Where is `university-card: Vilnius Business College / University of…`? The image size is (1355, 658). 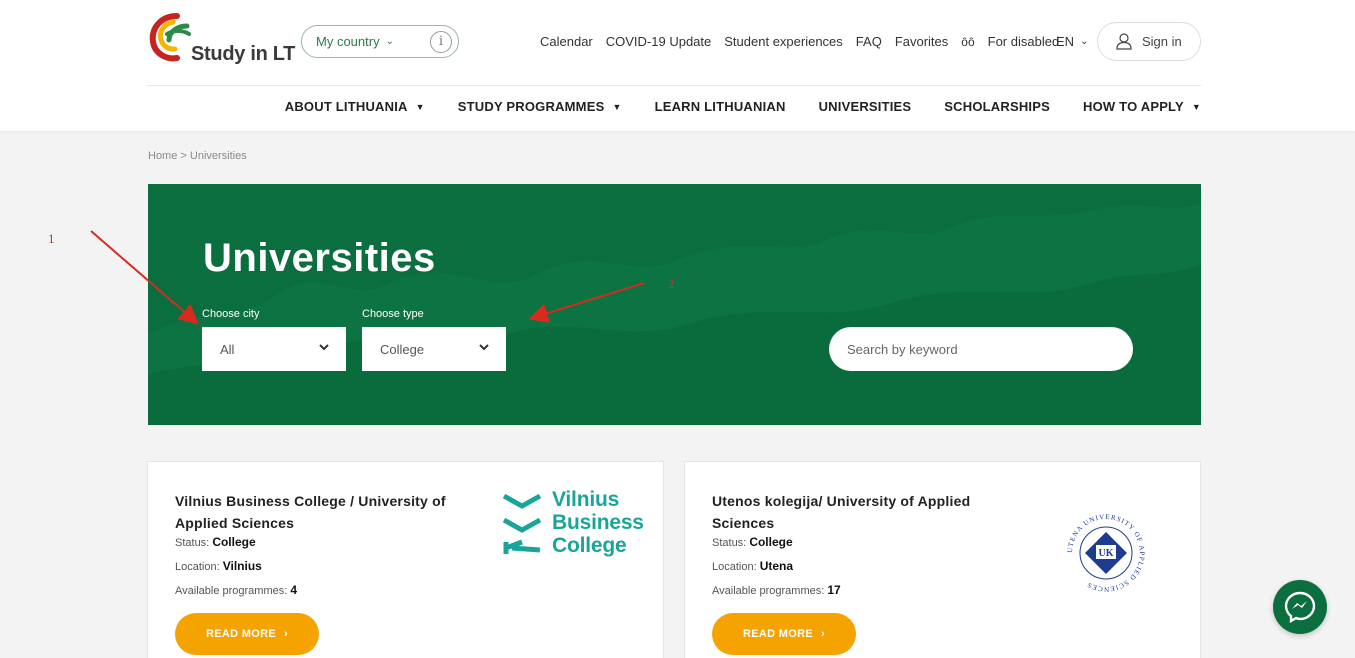 university-card: Vilnius Business College / University of… is located at coordinates (405, 559).